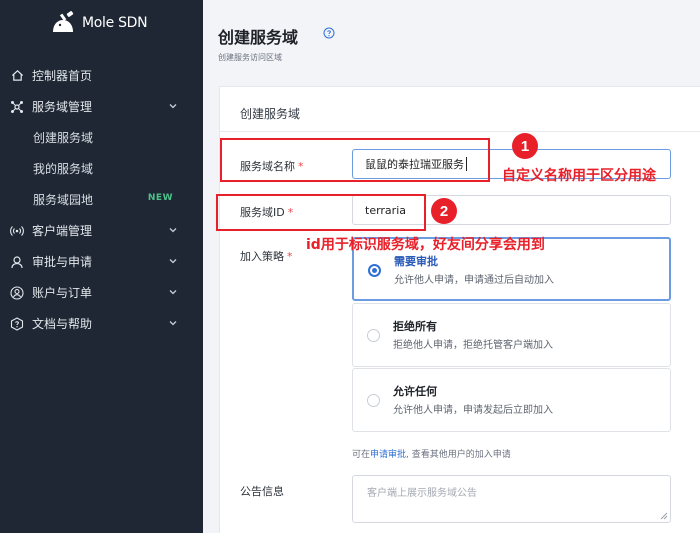  What do you see at coordinates (321, 212) in the screenshot?
I see `annotation-box-id` at bounding box center [321, 212].